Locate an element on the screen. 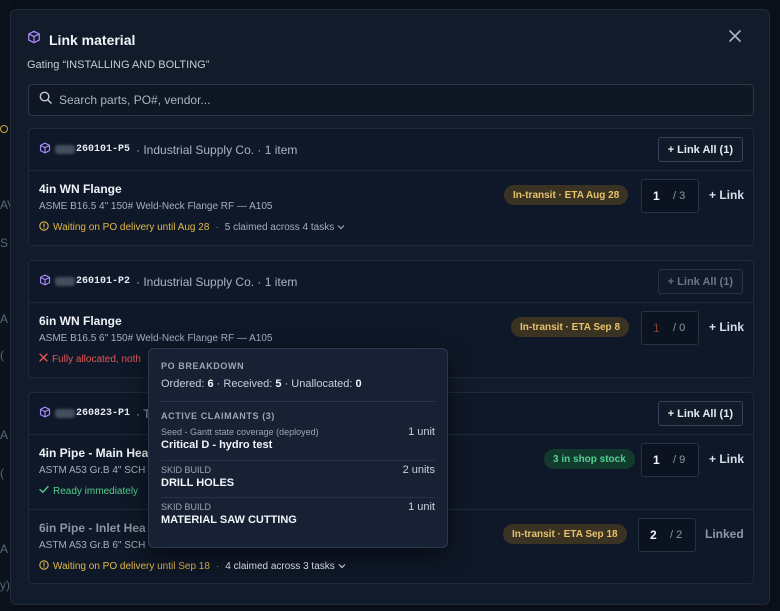  claimed-toggle: 5 claimed across 4 tasks is located at coordinates (285, 227).